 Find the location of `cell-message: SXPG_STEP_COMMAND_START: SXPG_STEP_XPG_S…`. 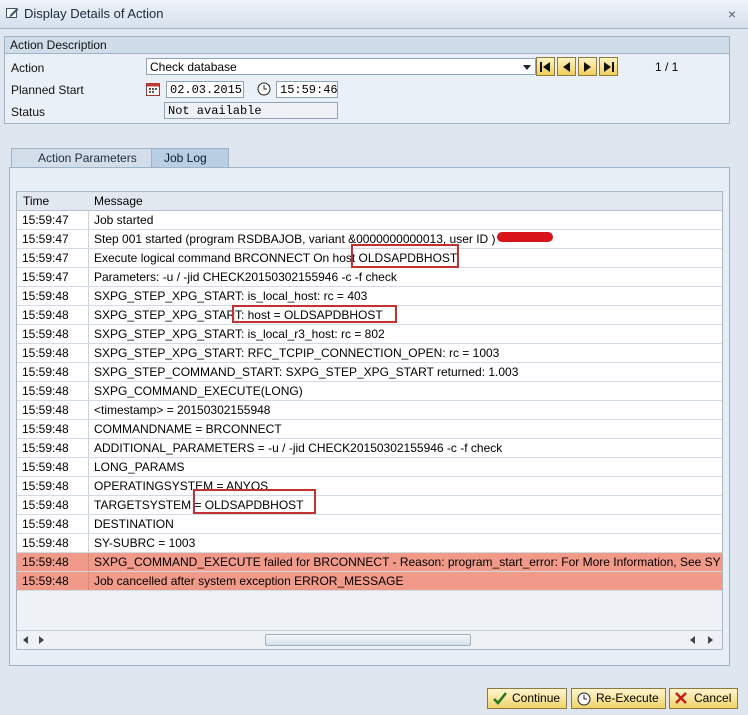

cell-message: SXPG_STEP_COMMAND_START: SXPG_STEP_XPG_S… is located at coordinates (306, 372).